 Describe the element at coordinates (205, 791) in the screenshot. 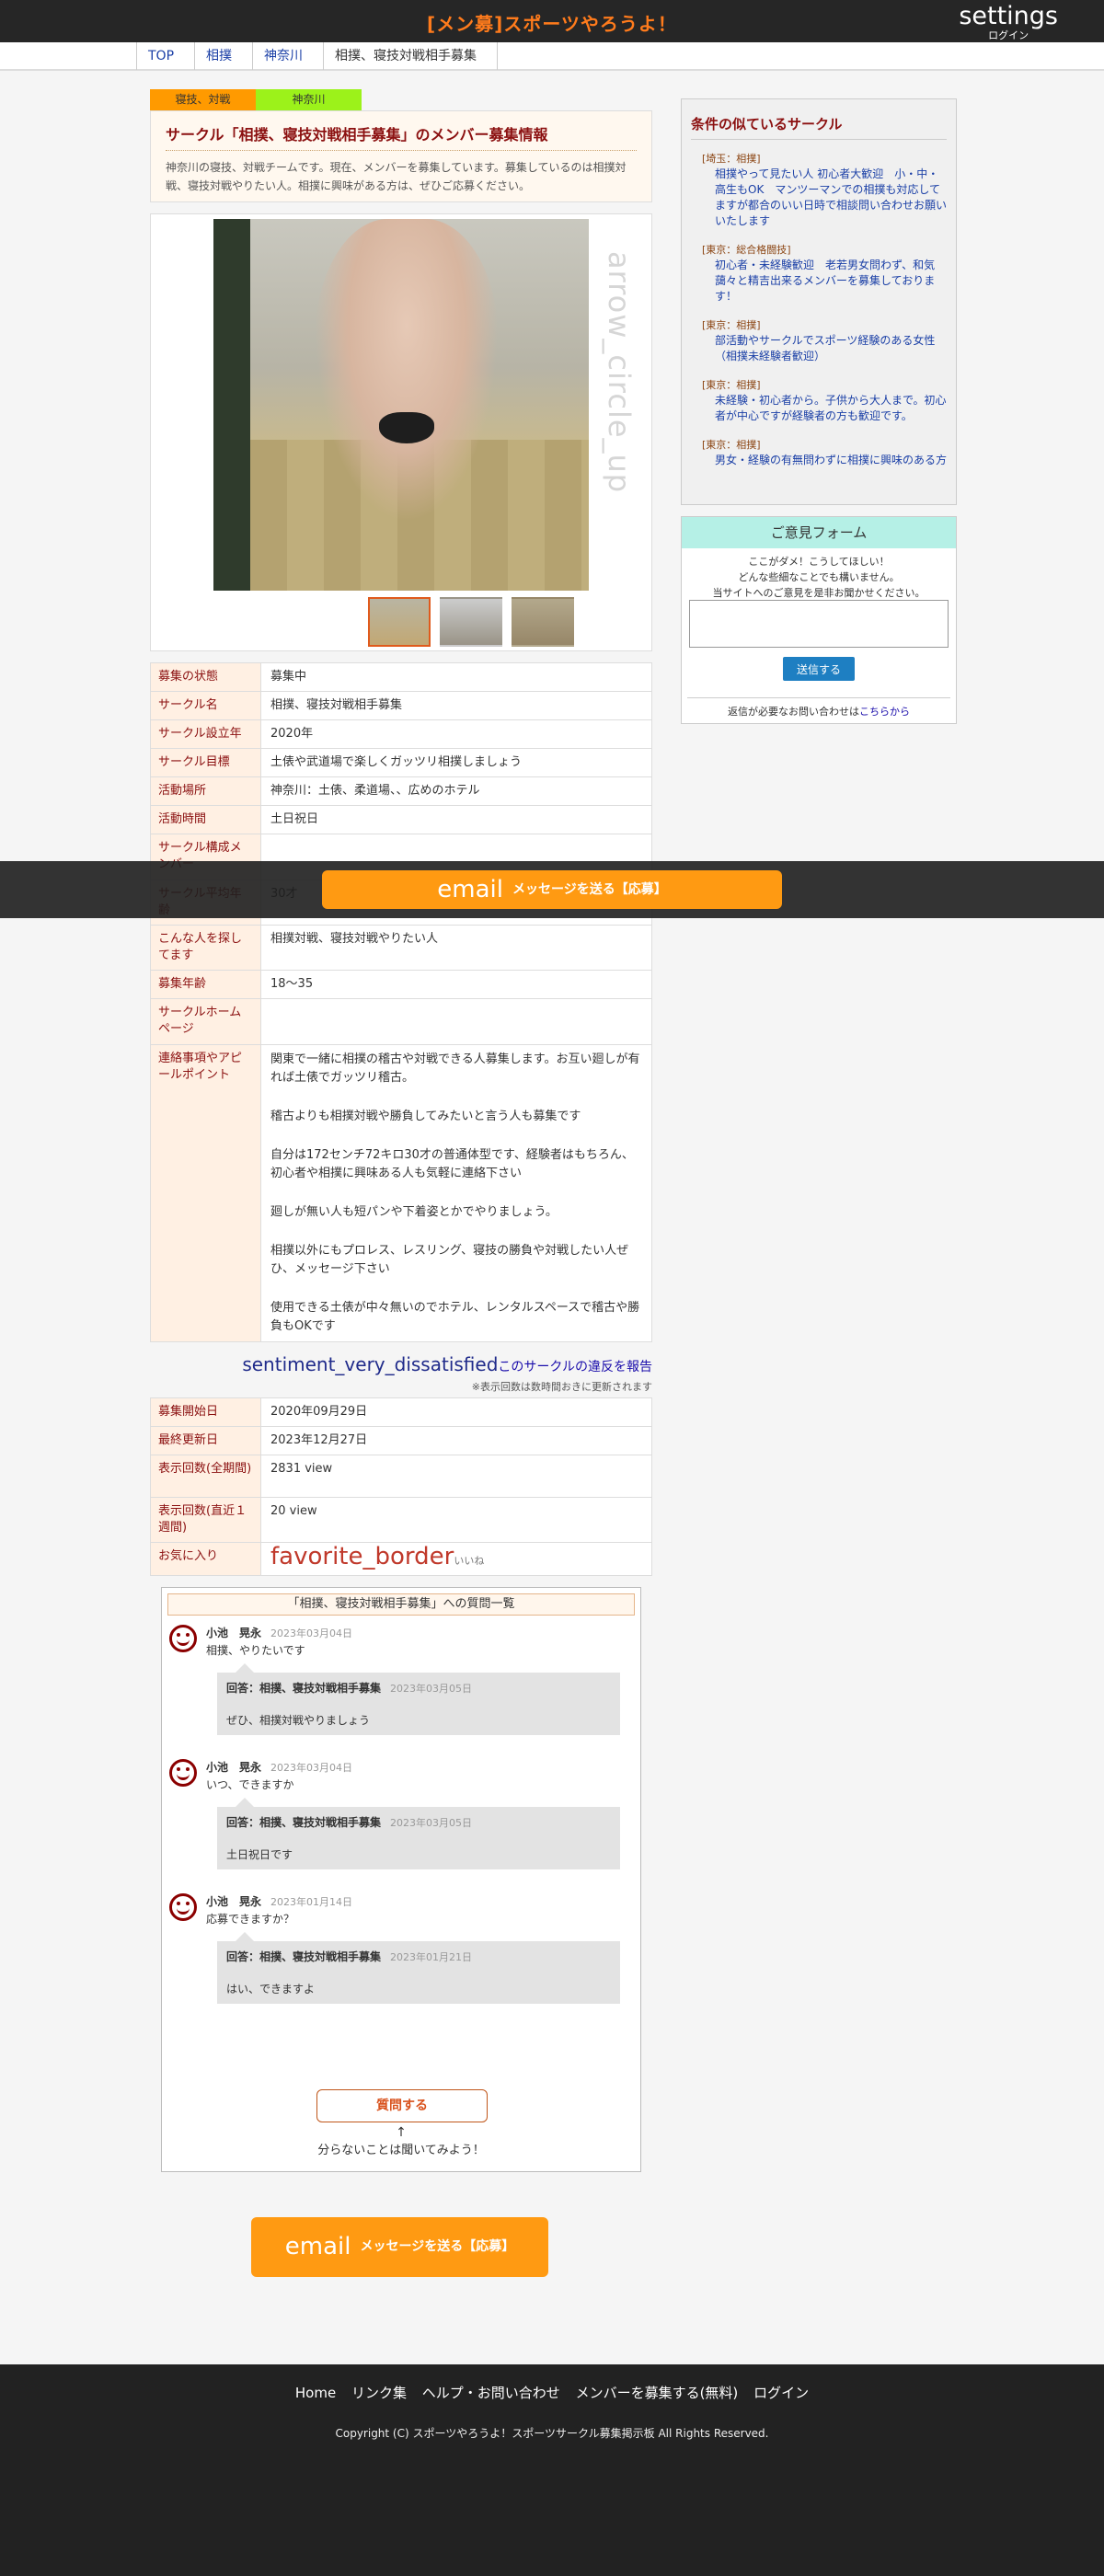

I see `row-label: 活動場所` at that location.